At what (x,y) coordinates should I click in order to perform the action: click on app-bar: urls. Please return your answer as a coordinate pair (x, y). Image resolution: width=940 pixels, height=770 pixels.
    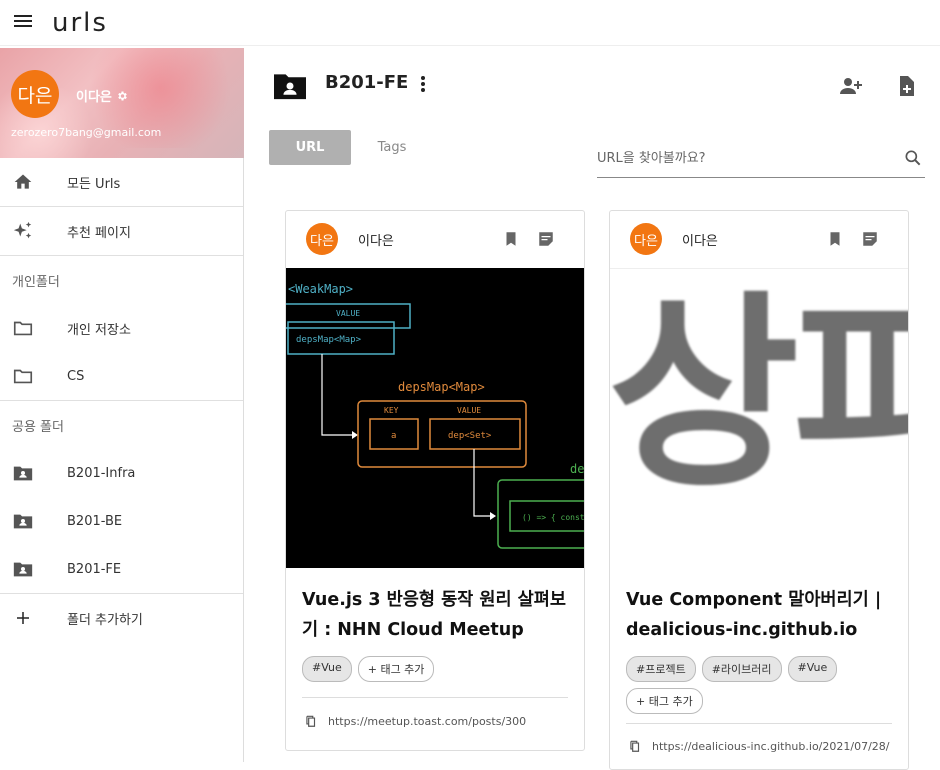
    Looking at the image, I should click on (470, 23).